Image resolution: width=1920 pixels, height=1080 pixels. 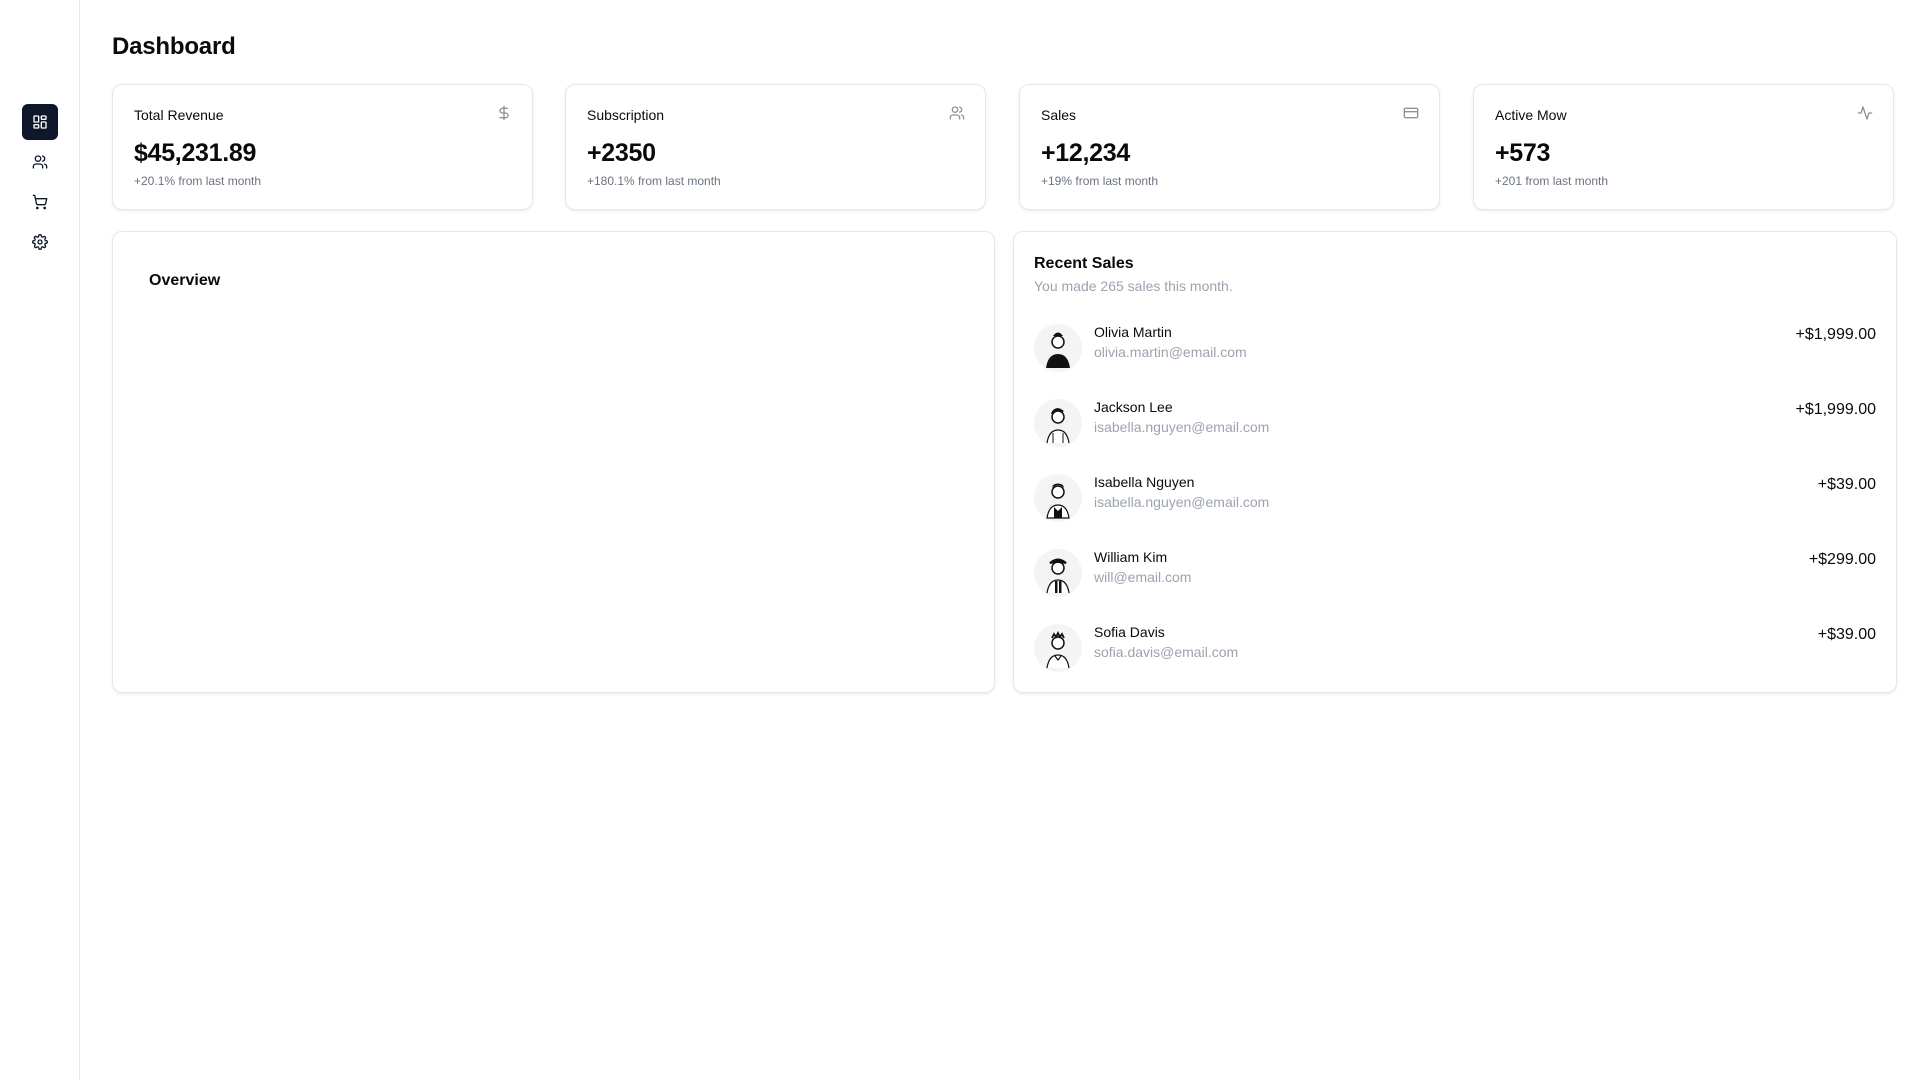 I want to click on sidebar-item-settings, so click(x=40, y=242).